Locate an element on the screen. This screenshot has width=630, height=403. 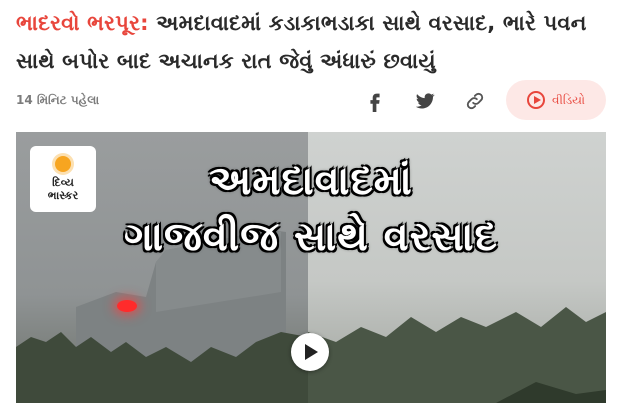
play-circle-icon is located at coordinates (535, 100).